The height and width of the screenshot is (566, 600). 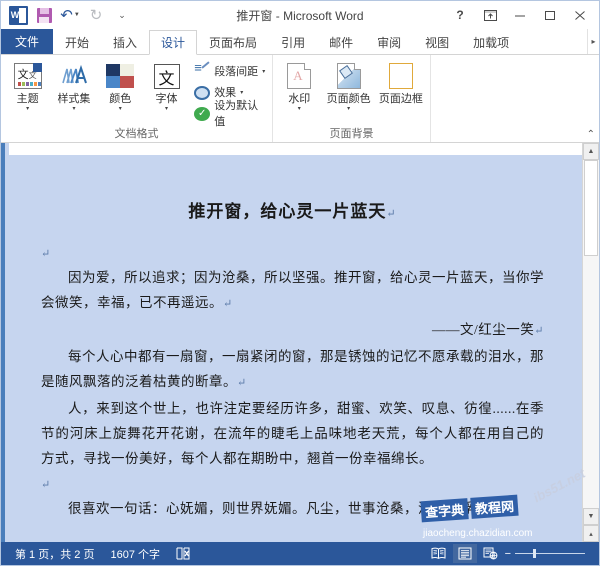 I want to click on watermark-label: 水印, so click(x=299, y=99).